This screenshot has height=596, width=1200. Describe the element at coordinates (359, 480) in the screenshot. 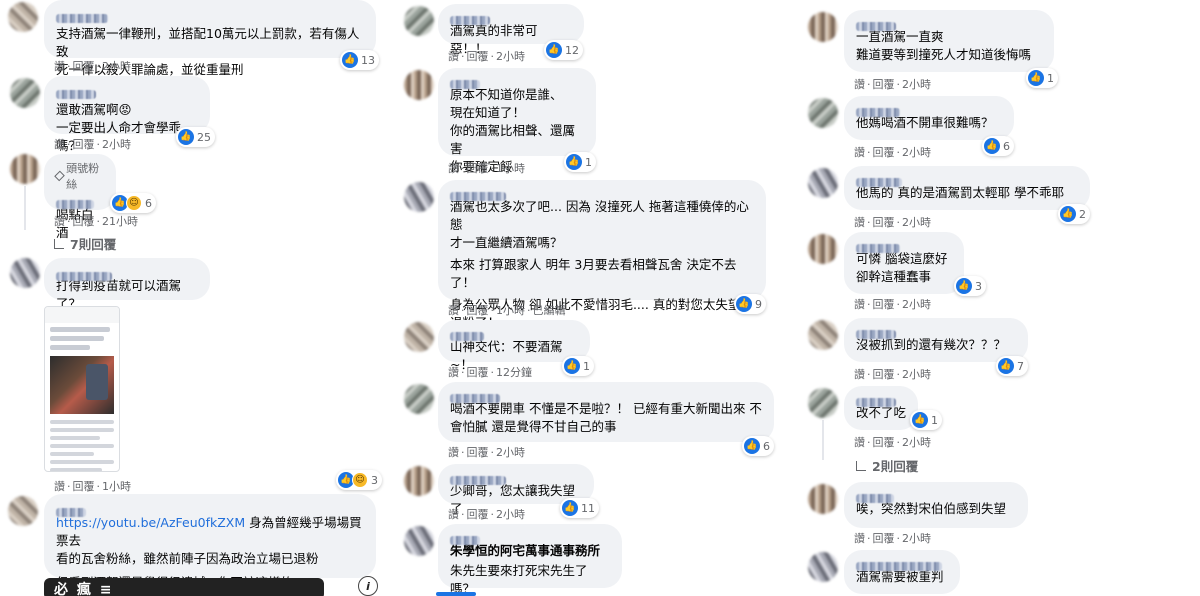

I see `reaction-summary: 👍 ☺ 3` at that location.